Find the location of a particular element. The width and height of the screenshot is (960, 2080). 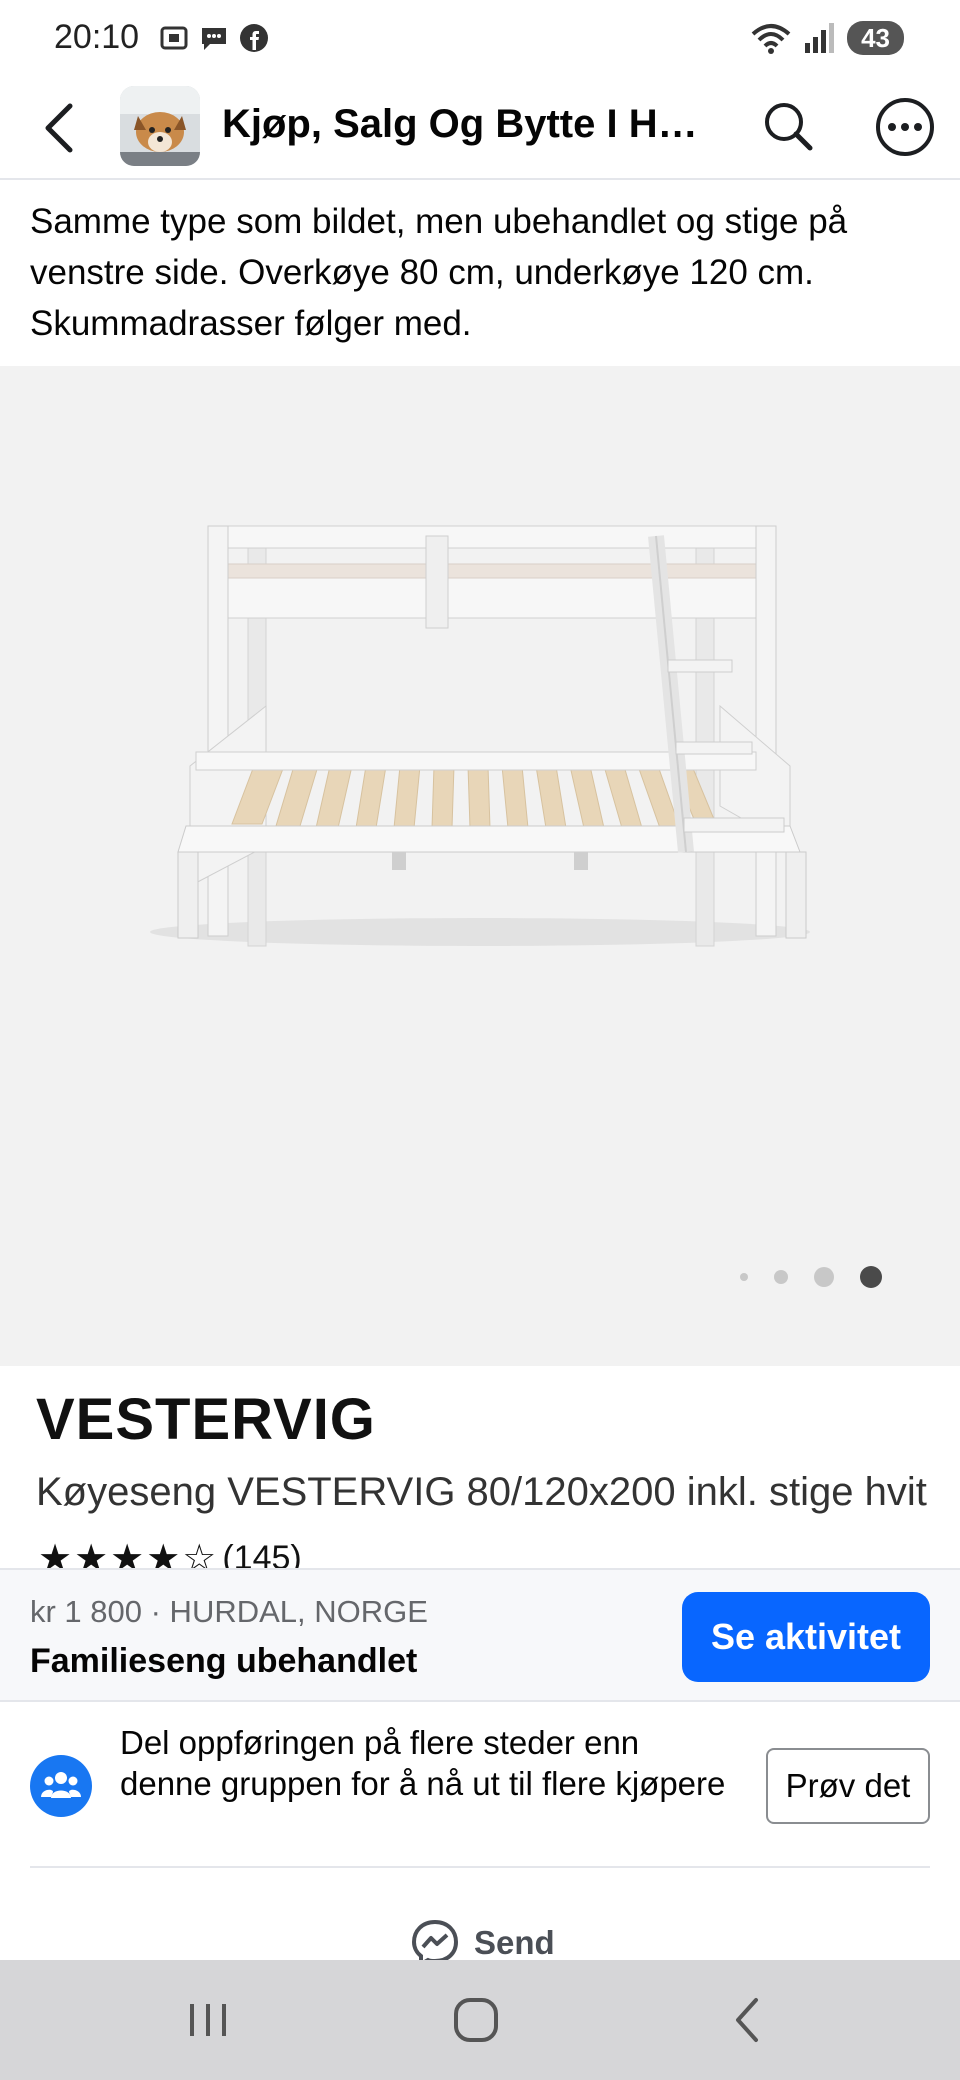

system-icons: 43 is located at coordinates (826, 38).